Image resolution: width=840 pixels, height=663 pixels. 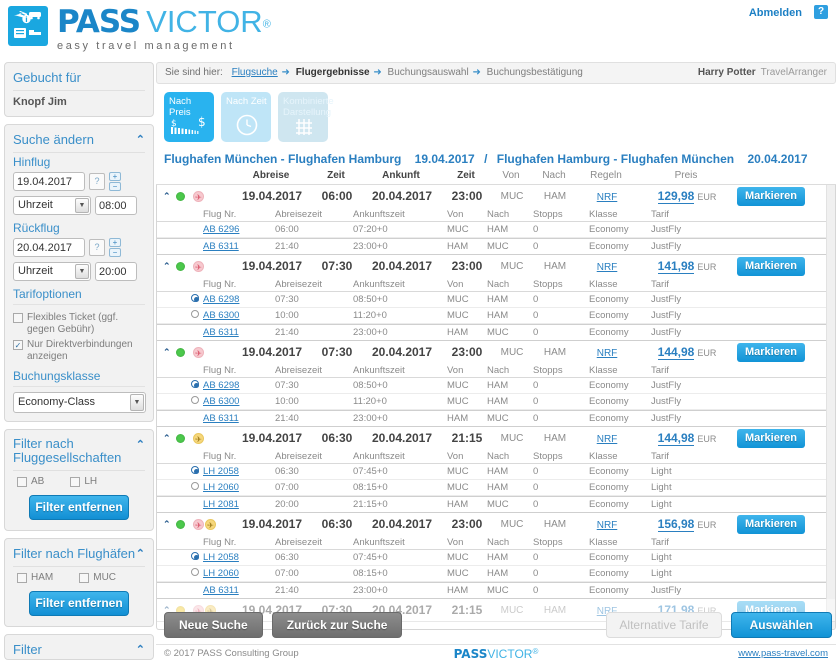 What do you see at coordinates (246, 117) in the screenshot?
I see `sort-by-time-button: Nach Zeit` at bounding box center [246, 117].